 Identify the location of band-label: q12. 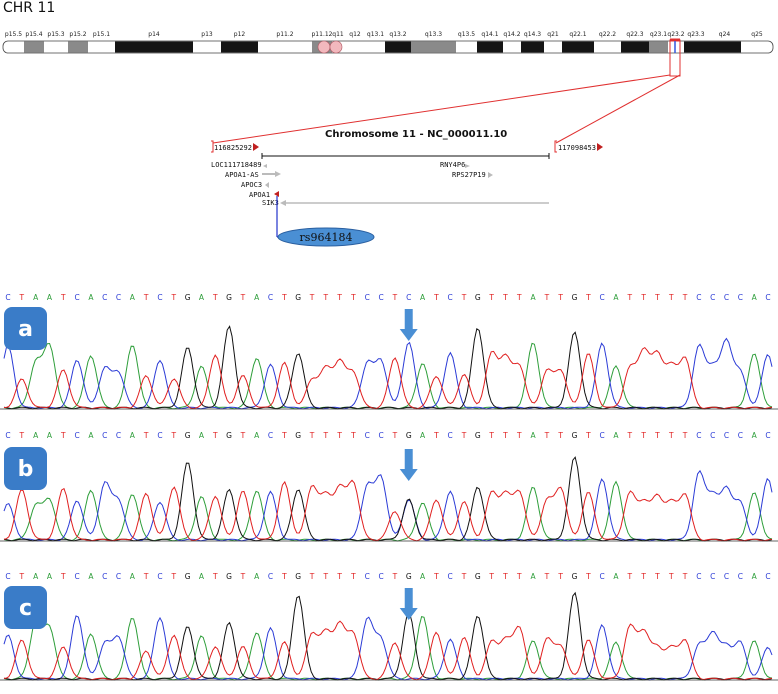
(355, 34).